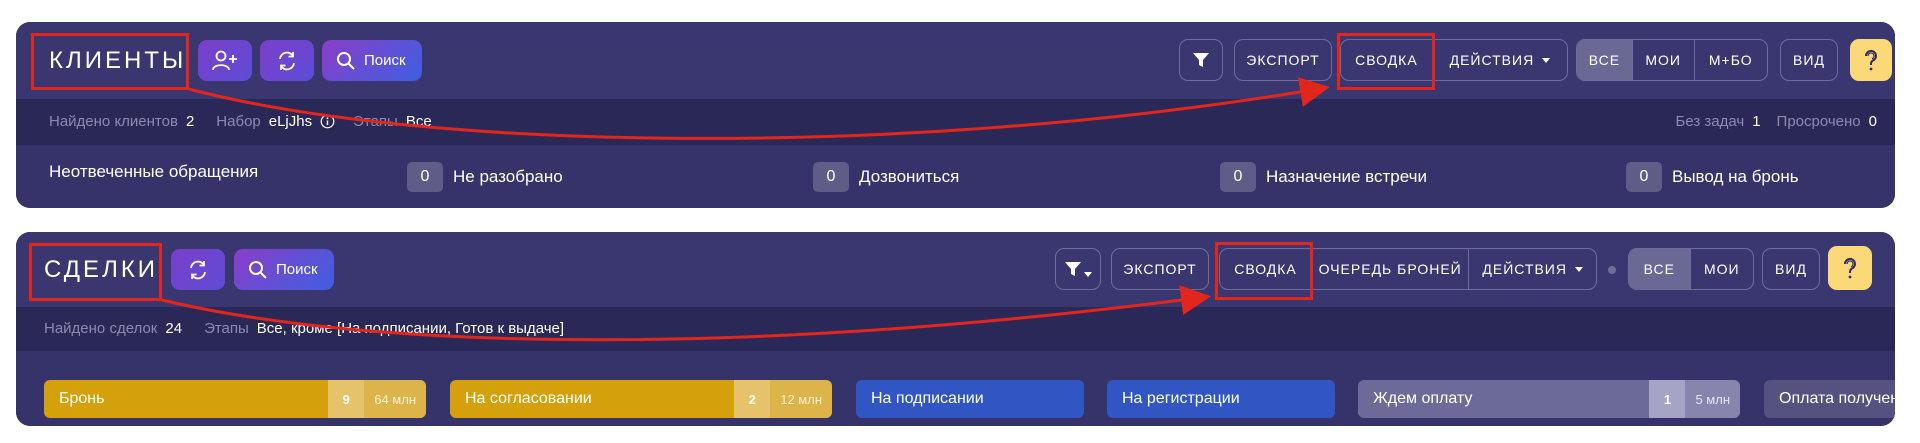 The height and width of the screenshot is (443, 1920). What do you see at coordinates (686, 313) in the screenshot?
I see `arrow-deals` at bounding box center [686, 313].